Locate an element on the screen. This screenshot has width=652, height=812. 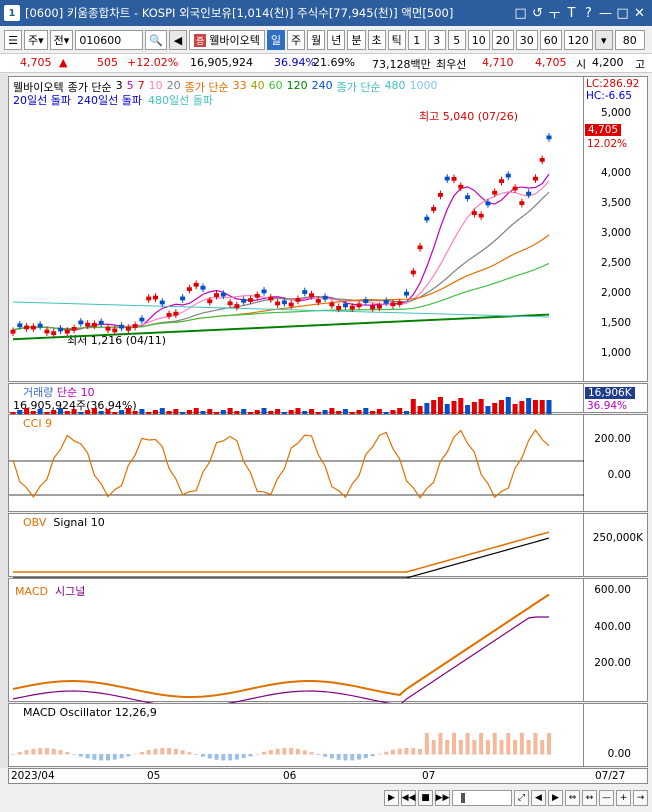
obv-axis: 250,000K is located at coordinates (616, 545).